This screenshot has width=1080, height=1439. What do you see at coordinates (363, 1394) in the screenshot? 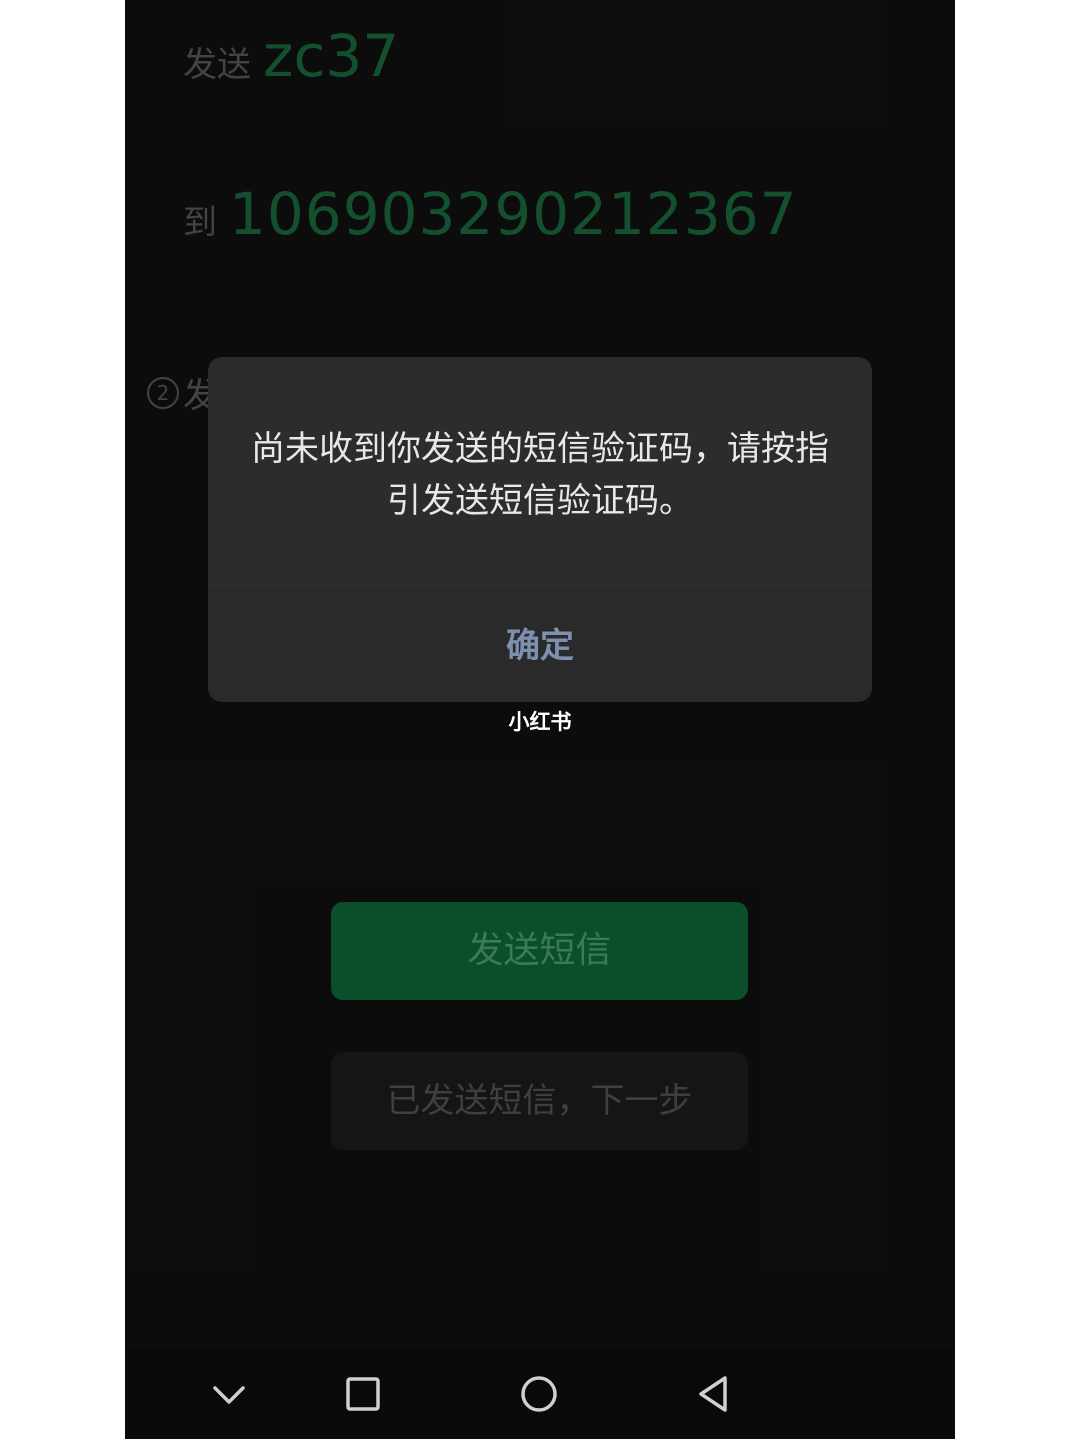
I see `recent-apps-icon` at bounding box center [363, 1394].